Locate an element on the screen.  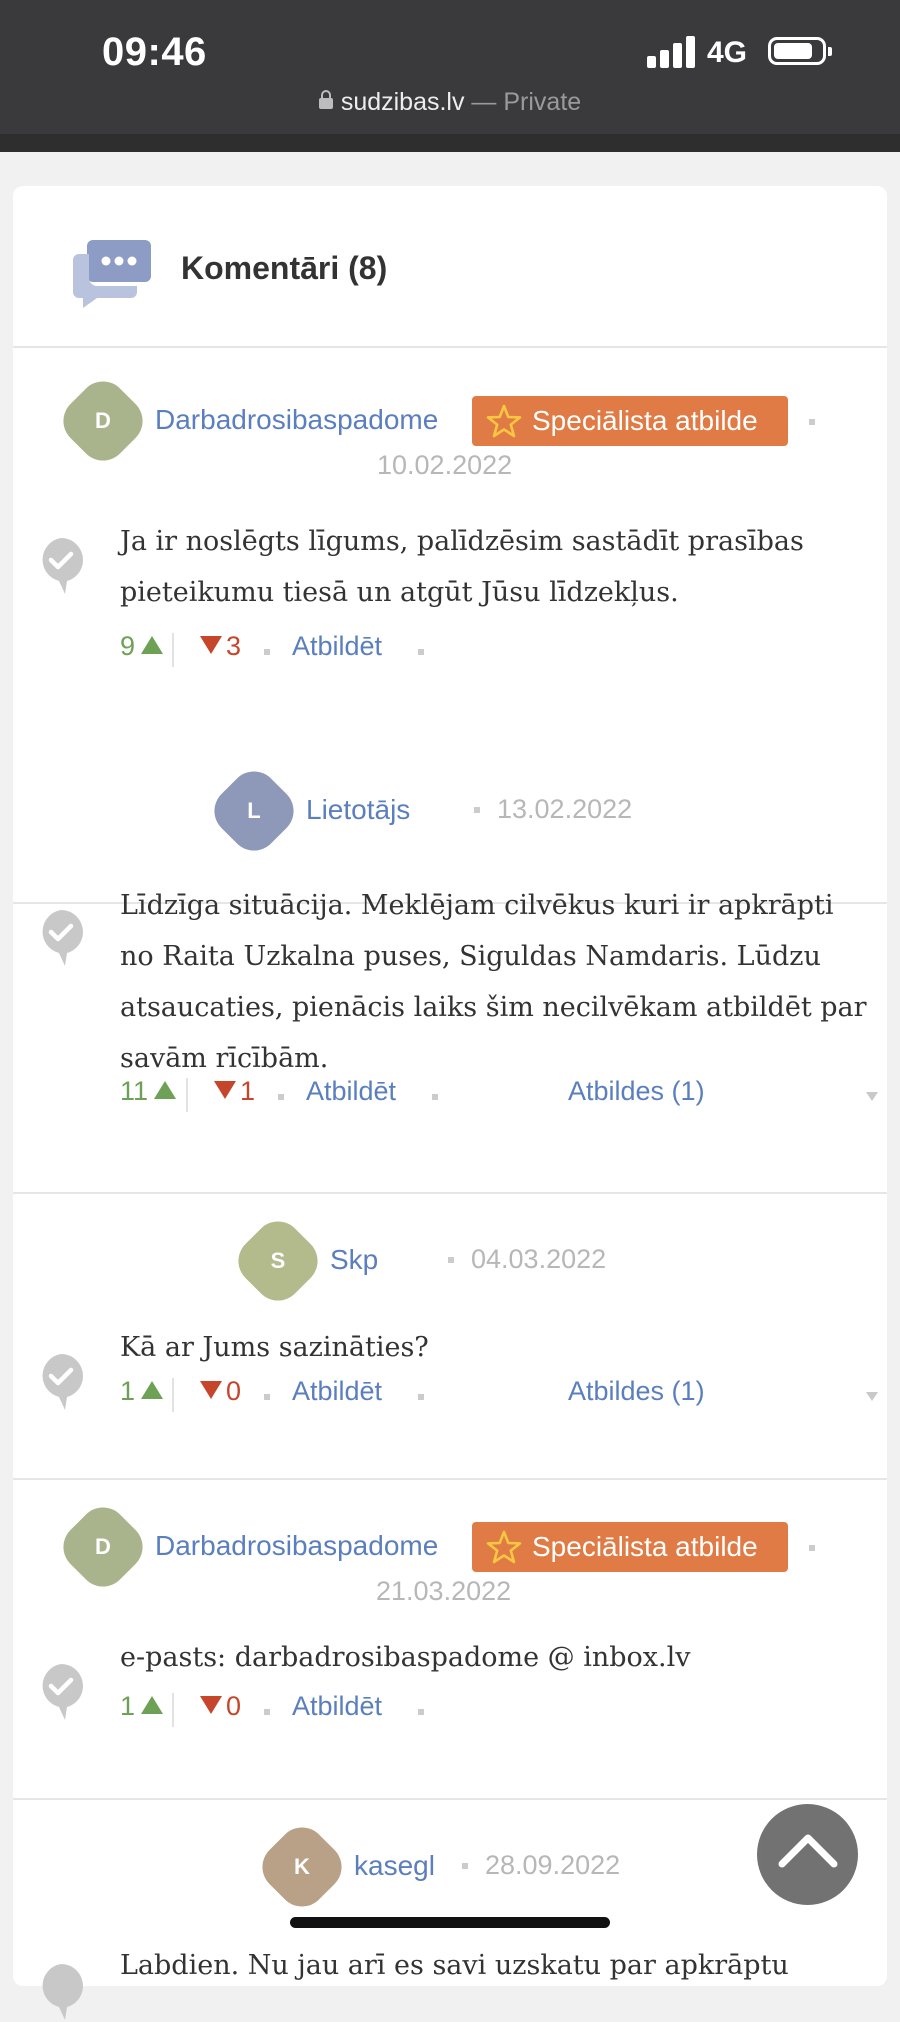
comments-title: Komentāri (8) is located at coordinates (284, 268).